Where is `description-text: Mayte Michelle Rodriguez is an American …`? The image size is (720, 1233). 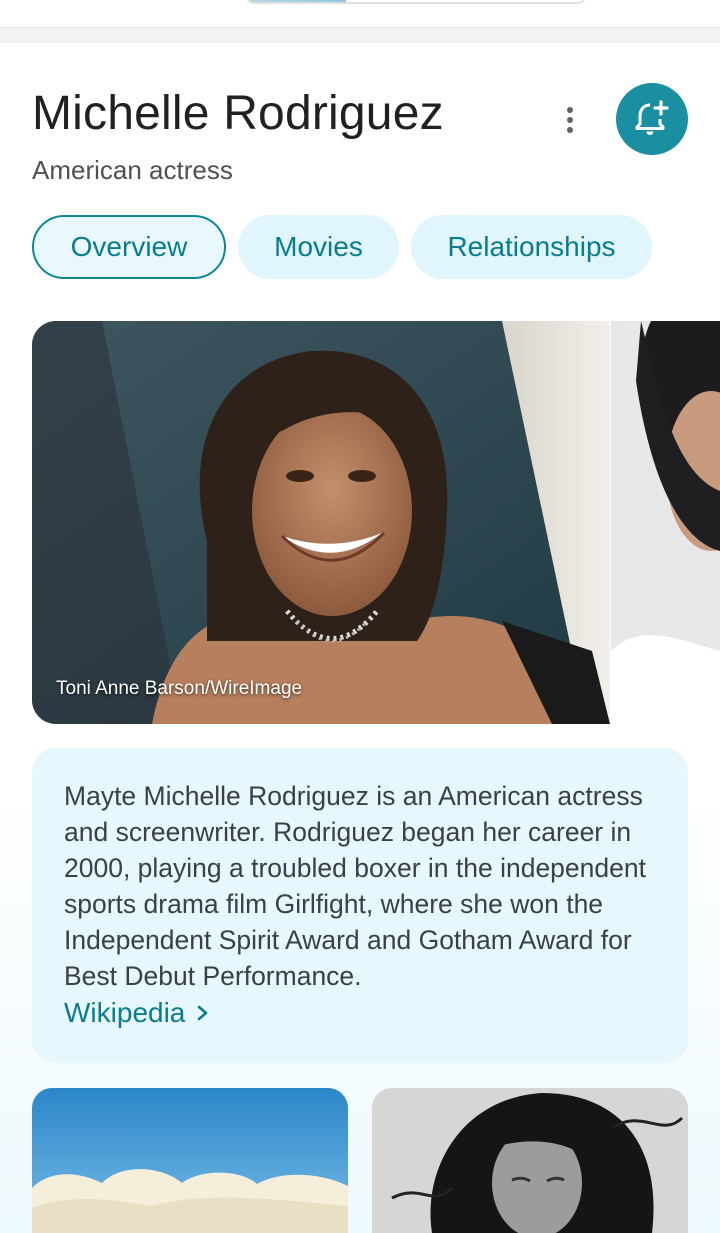 description-text: Mayte Michelle Rodriguez is an American … is located at coordinates (355, 886).